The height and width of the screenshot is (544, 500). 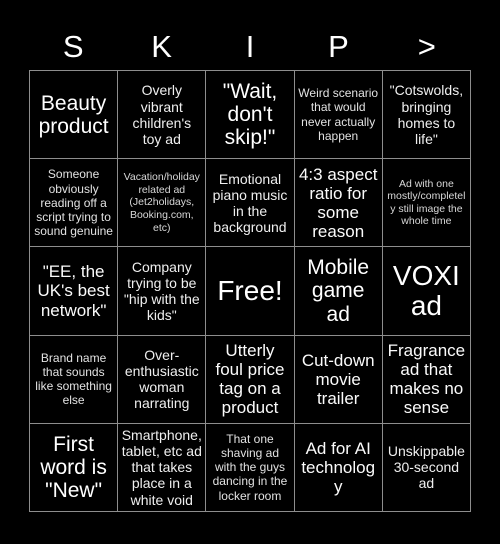 I want to click on bingo-cell-r1c2: Overly vibrant children's toy ad, so click(x=162, y=115).